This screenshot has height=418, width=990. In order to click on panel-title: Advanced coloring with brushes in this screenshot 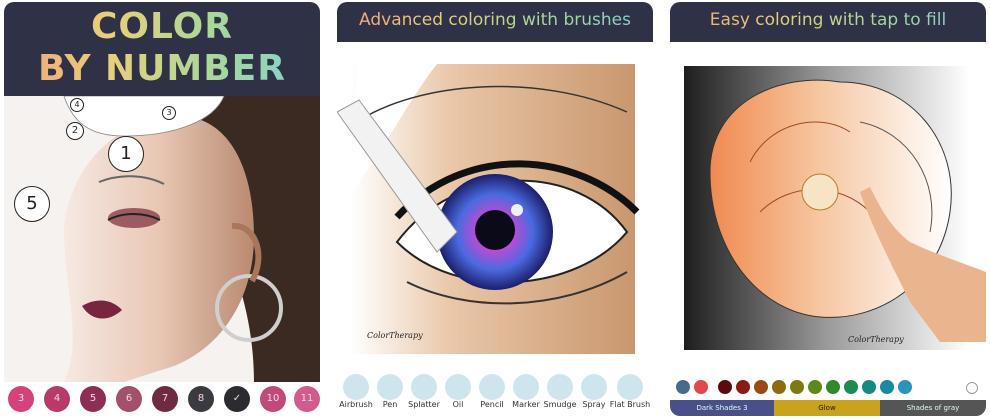, I will do `click(495, 20)`.